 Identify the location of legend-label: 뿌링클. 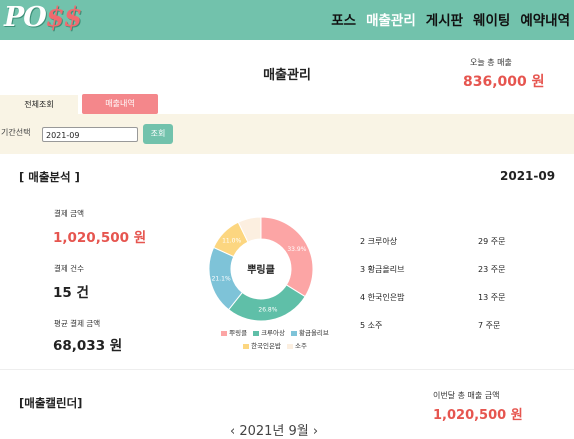
(238, 333).